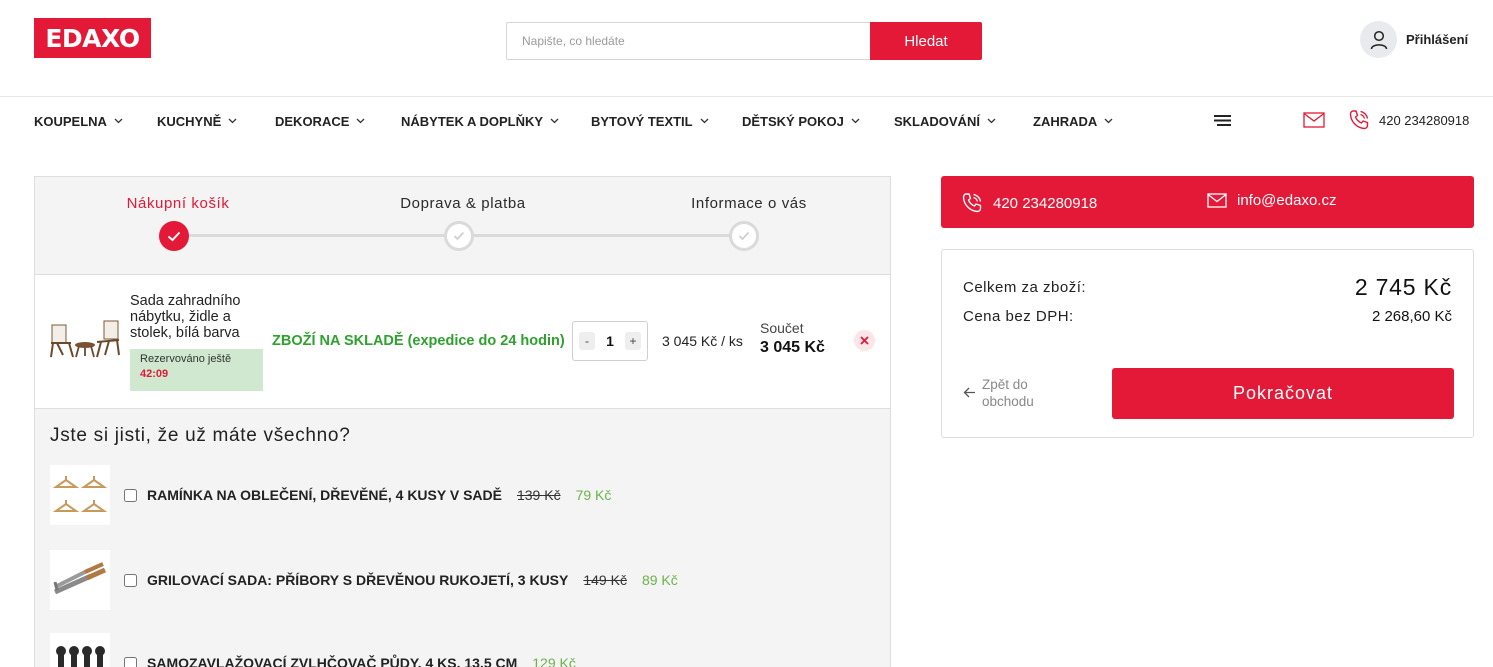 The height and width of the screenshot is (667, 1493). Describe the element at coordinates (1065, 121) in the screenshot. I see `nav-item-label: ZAHRADA` at that location.